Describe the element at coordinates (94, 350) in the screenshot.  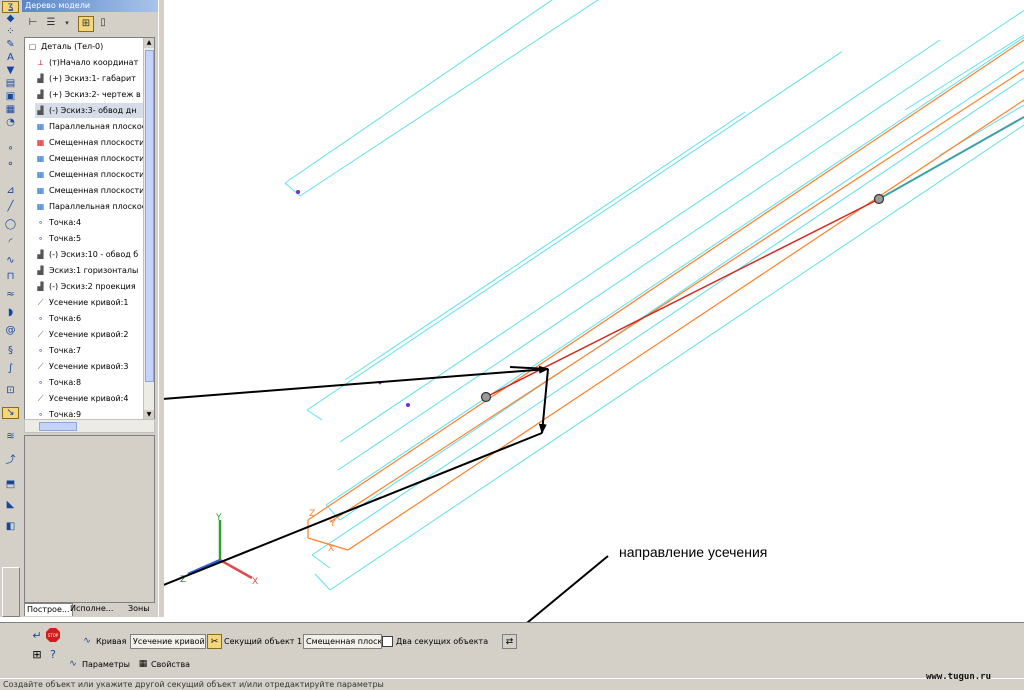
I see `tree-item: ∘ Точка:7` at that location.